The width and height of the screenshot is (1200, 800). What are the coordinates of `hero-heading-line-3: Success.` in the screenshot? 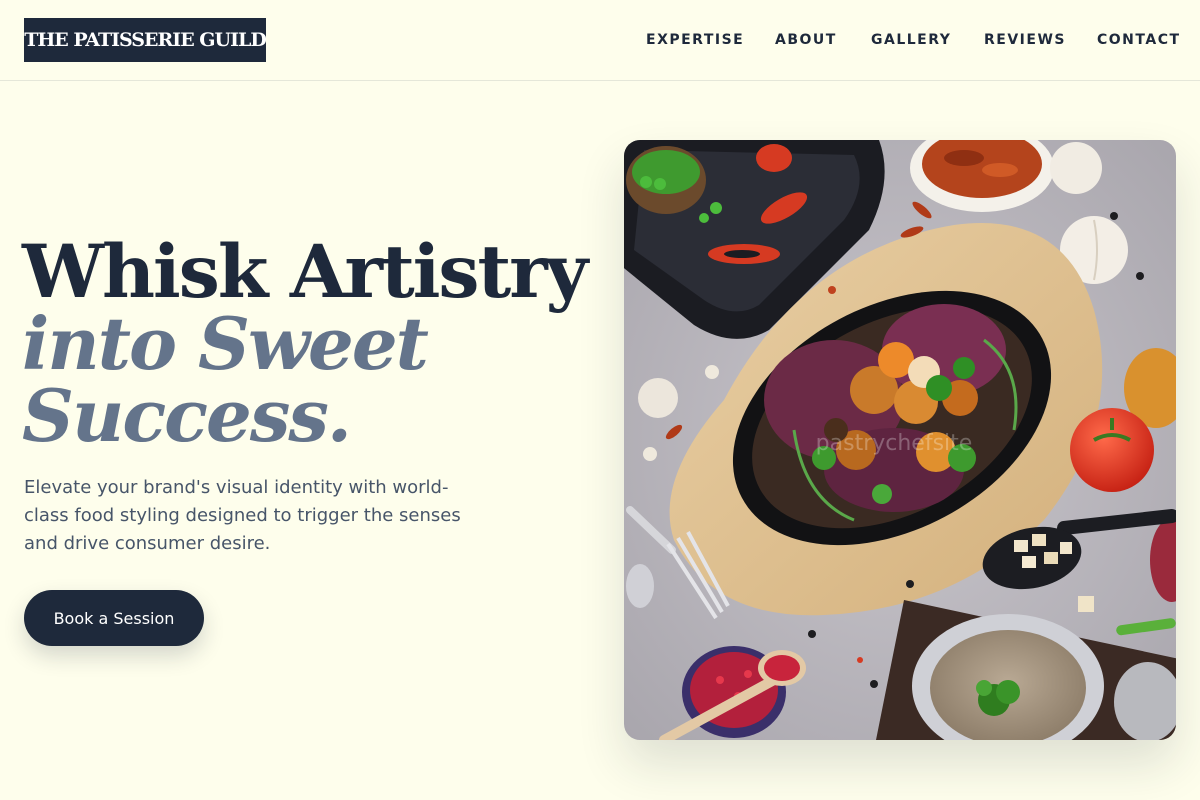 It's located at (187, 415).